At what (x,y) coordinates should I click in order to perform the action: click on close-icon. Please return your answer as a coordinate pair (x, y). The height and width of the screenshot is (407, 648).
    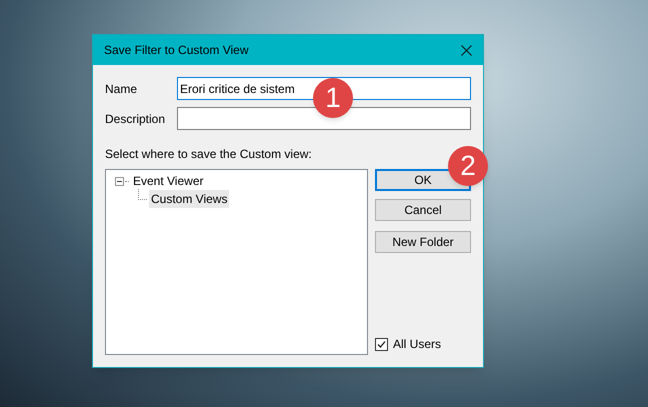
    Looking at the image, I should click on (466, 50).